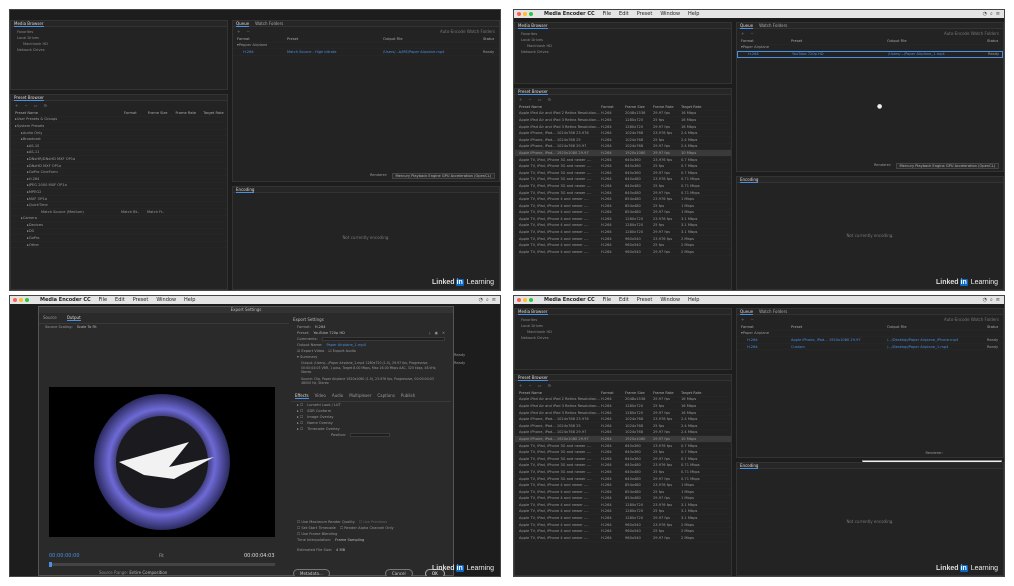 Image resolution: width=1014 pixels, height=586 pixels. I want to click on tab-multiplexer: Multiplexer, so click(360, 396).